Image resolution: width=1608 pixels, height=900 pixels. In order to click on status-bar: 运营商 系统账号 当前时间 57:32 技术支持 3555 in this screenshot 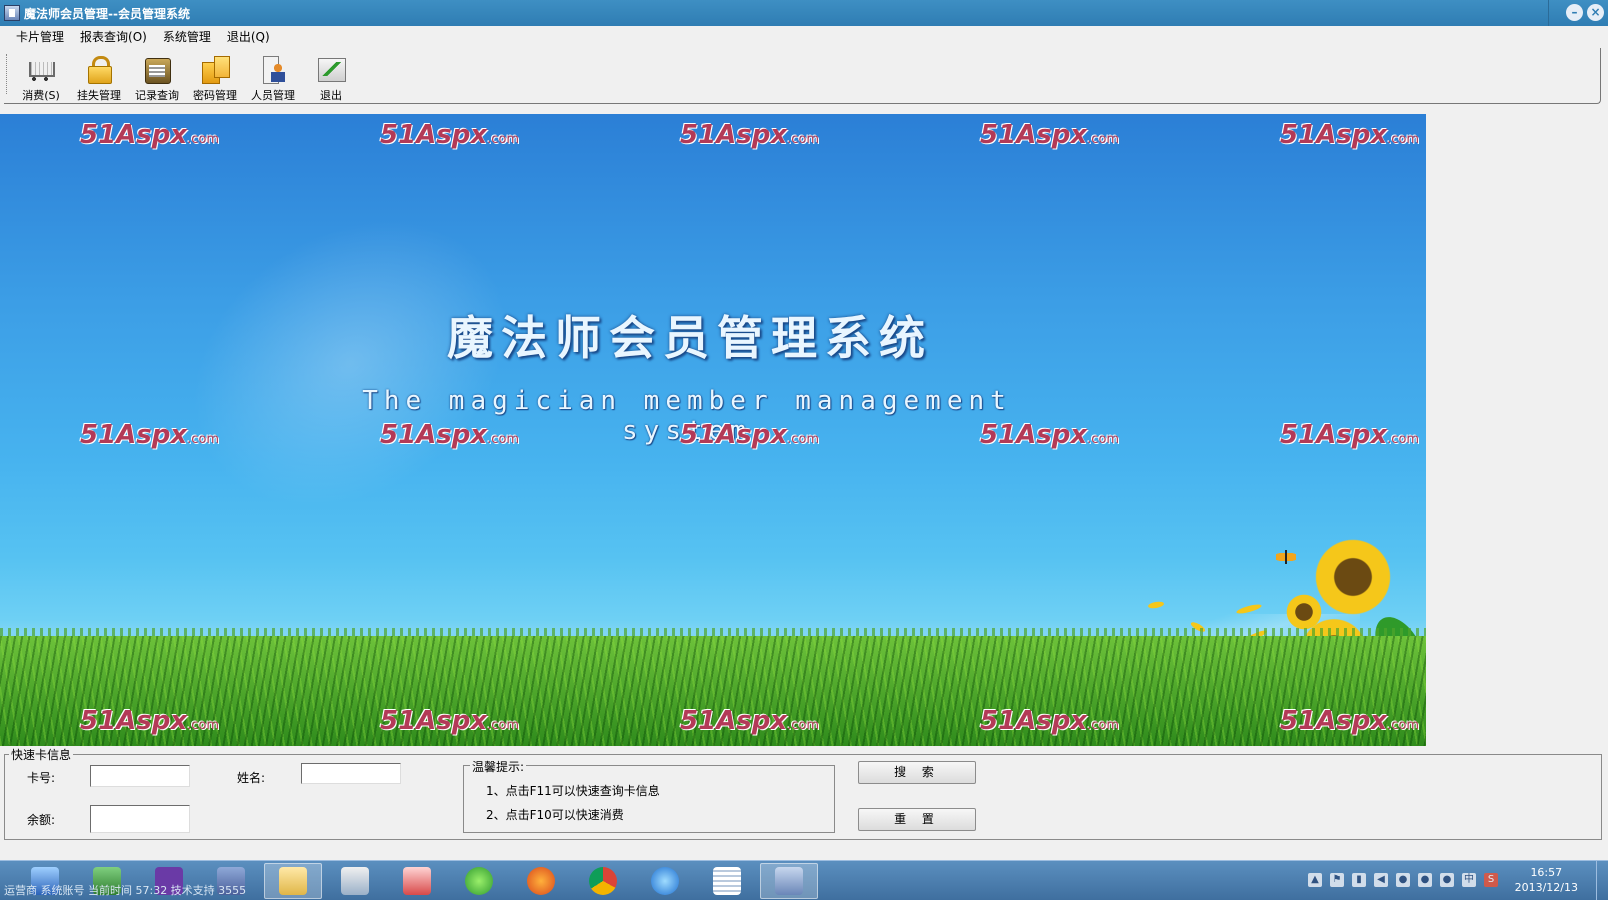, I will do `click(125, 890)`.